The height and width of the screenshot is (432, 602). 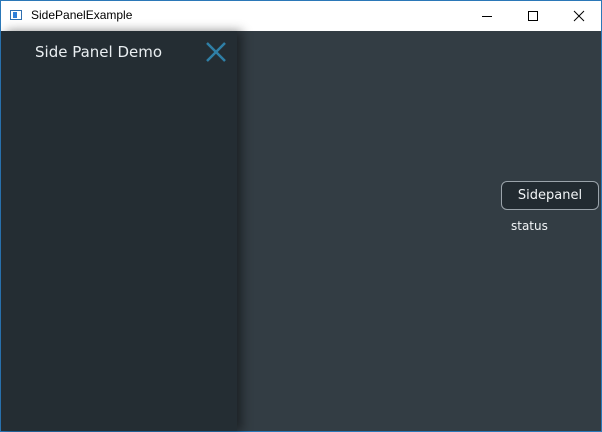 What do you see at coordinates (82, 15) in the screenshot?
I see `window-title: SidePanelExample` at bounding box center [82, 15].